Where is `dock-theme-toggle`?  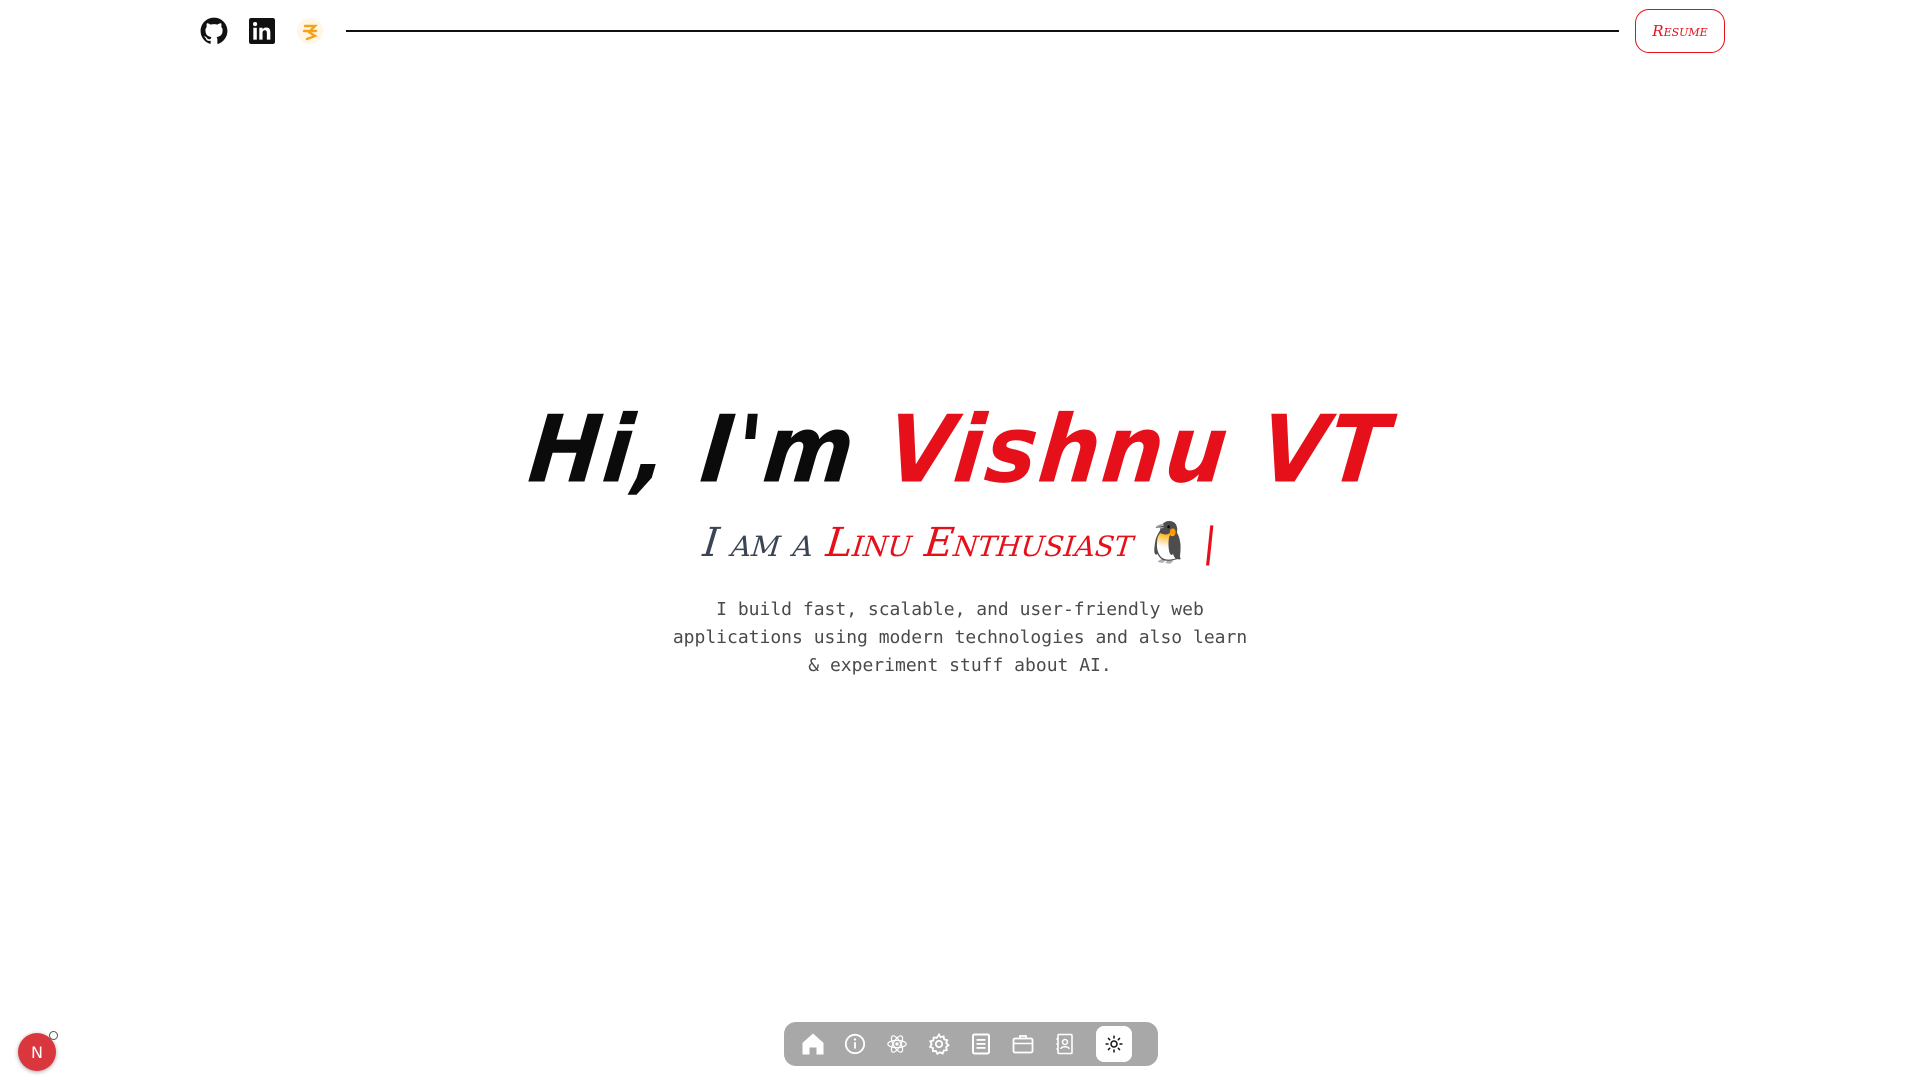
dock-theme-toggle is located at coordinates (1114, 1044).